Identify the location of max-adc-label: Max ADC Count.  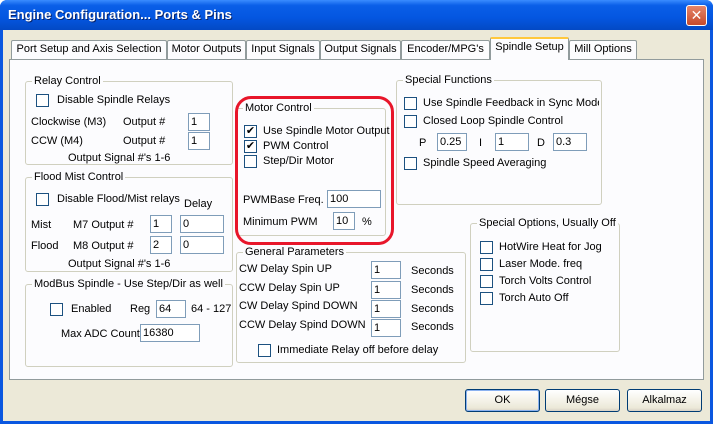
(100, 334).